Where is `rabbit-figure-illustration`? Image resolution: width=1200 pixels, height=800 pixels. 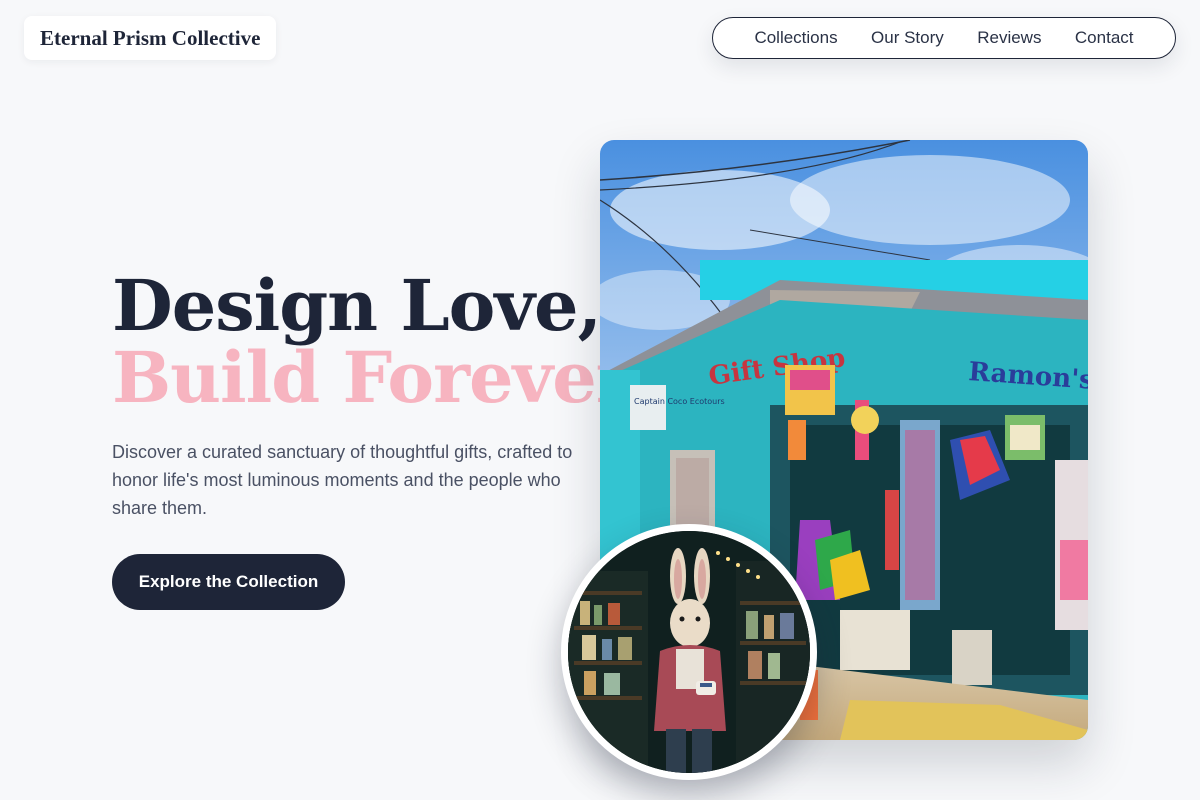 rabbit-figure-illustration is located at coordinates (689, 652).